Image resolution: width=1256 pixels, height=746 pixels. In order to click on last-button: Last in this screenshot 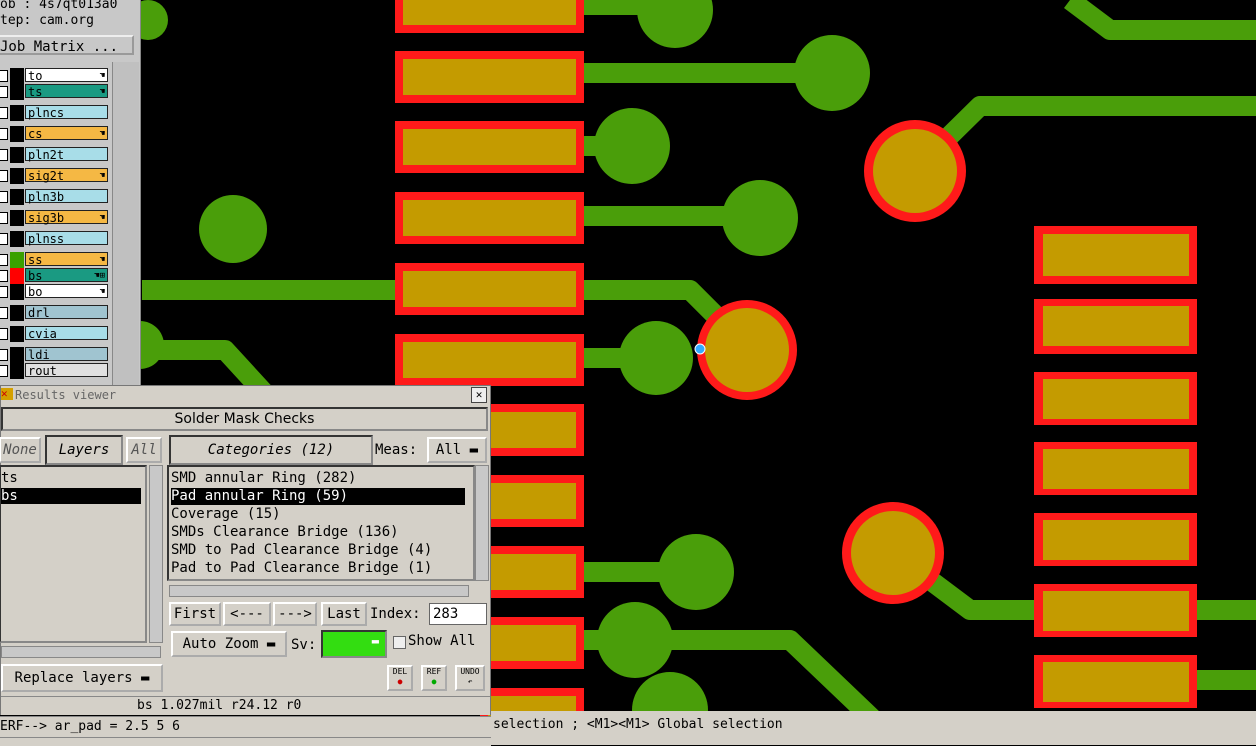, I will do `click(344, 614)`.